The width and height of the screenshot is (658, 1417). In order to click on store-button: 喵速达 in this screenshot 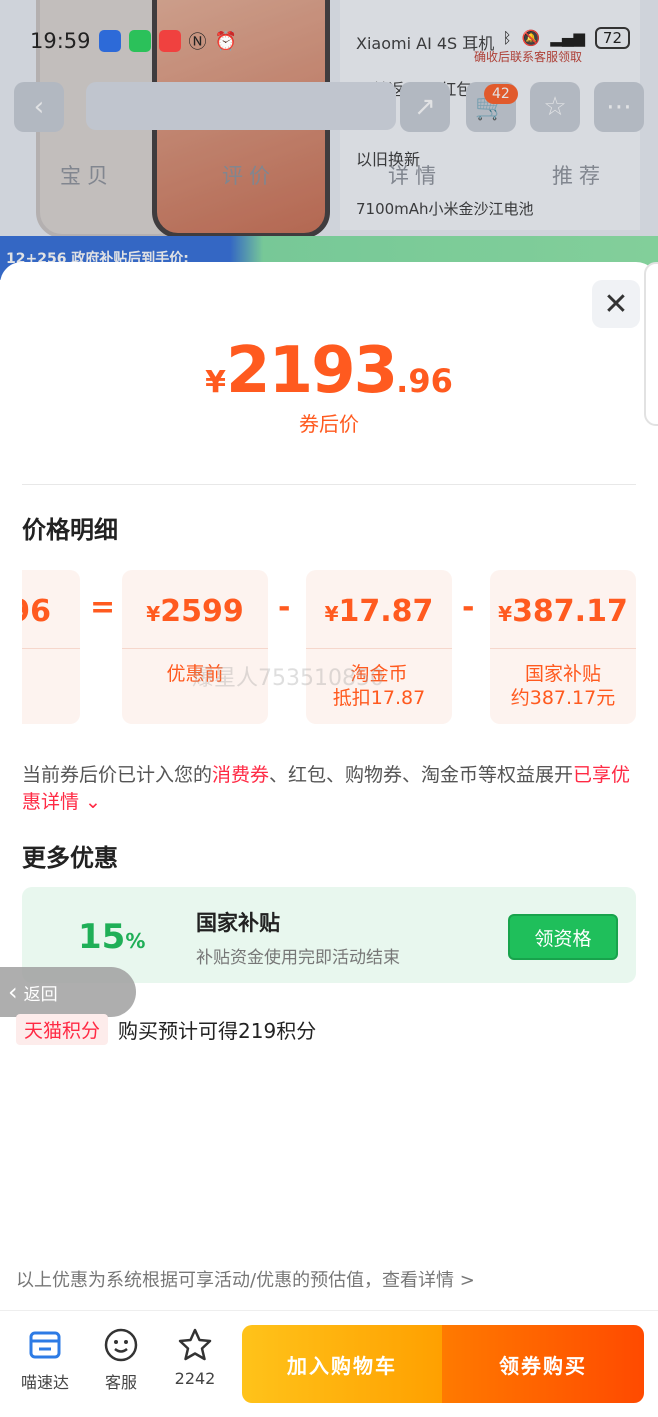, I will do `click(45, 1360)`.